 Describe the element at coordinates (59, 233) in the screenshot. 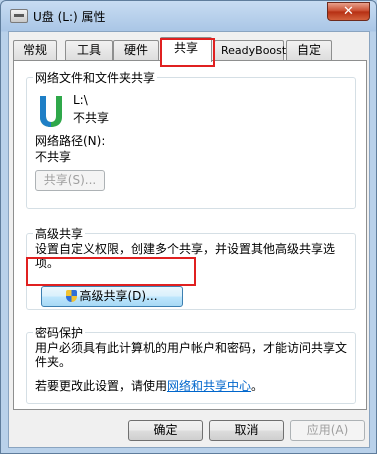

I see `advanced-sharing-title: 高级共享` at that location.